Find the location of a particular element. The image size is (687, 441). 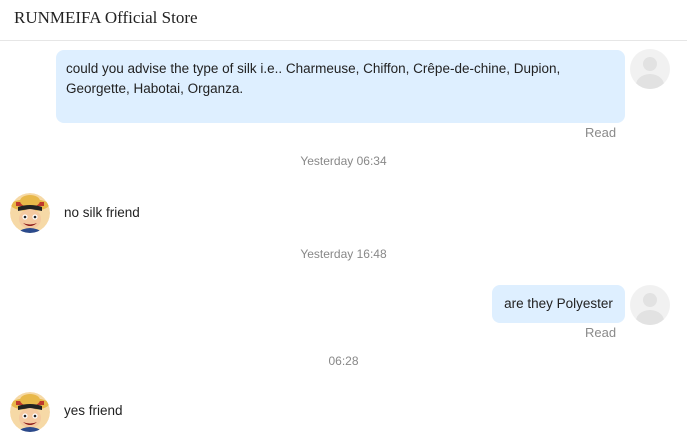

outgoing-message-bubble: are they Polyester is located at coordinates (558, 304).